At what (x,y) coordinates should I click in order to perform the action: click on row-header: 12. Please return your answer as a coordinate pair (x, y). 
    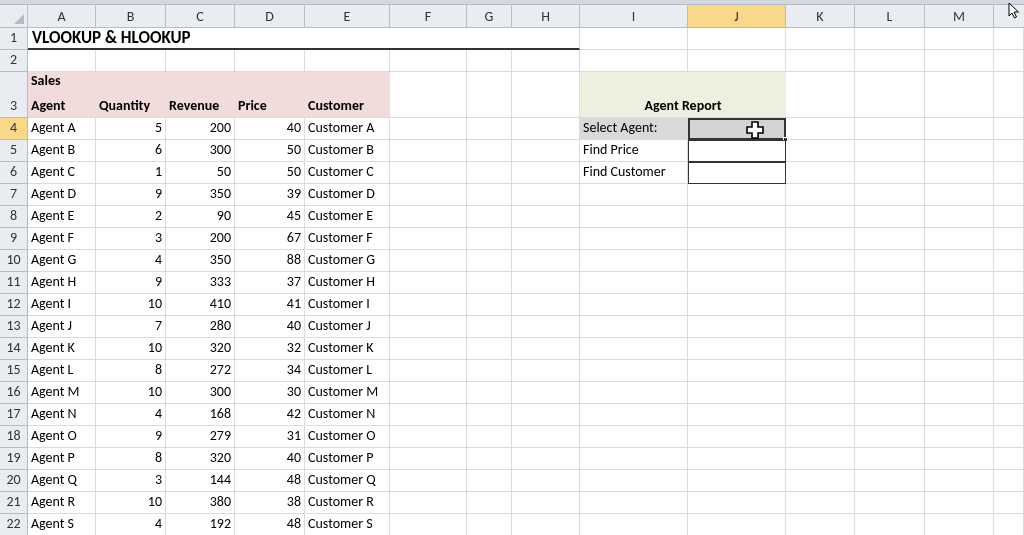
    Looking at the image, I should click on (14, 305).